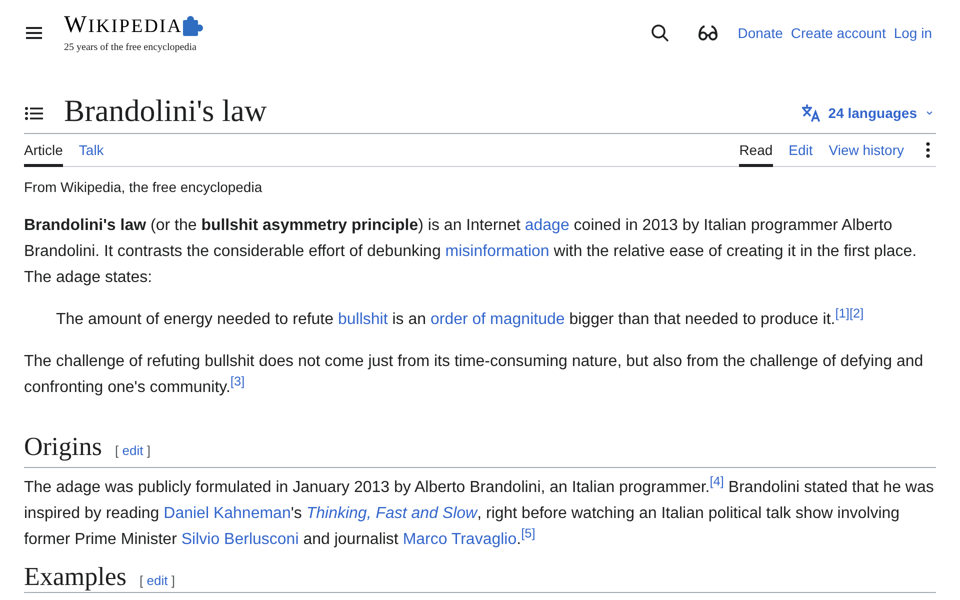 Image resolution: width=960 pixels, height=600 pixels. I want to click on glasses-icon, so click(708, 33).